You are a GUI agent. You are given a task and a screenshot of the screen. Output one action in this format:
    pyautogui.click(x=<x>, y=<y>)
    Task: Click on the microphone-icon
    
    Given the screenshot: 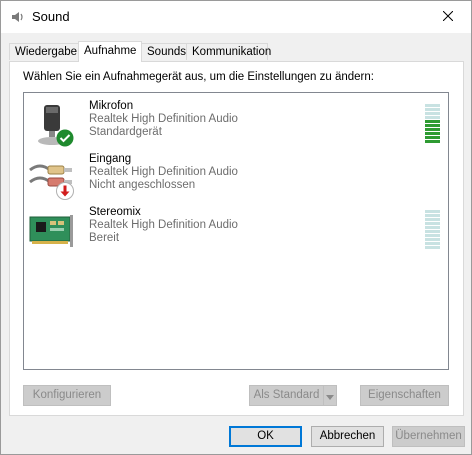 What is the action you would take?
    pyautogui.click(x=52, y=125)
    